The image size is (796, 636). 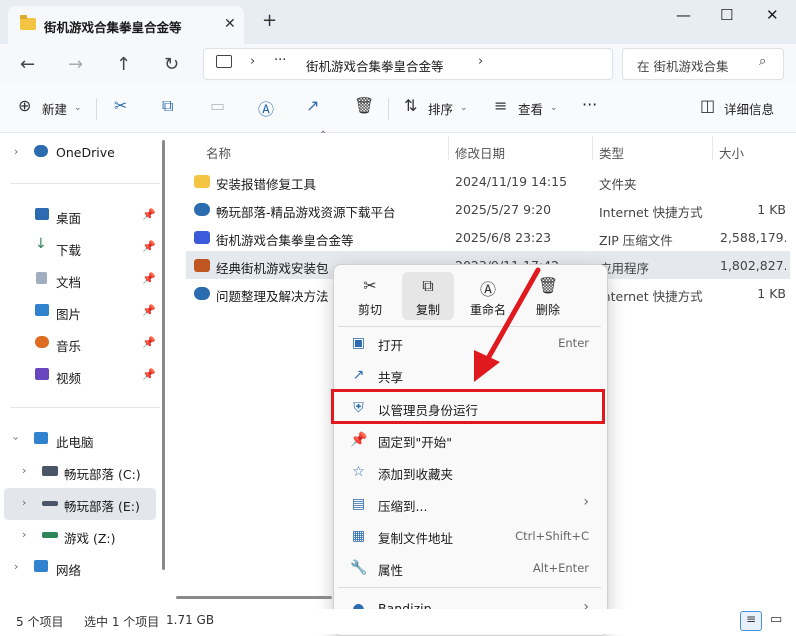 I want to click on chevron-down-icon: ›, so click(x=16, y=438).